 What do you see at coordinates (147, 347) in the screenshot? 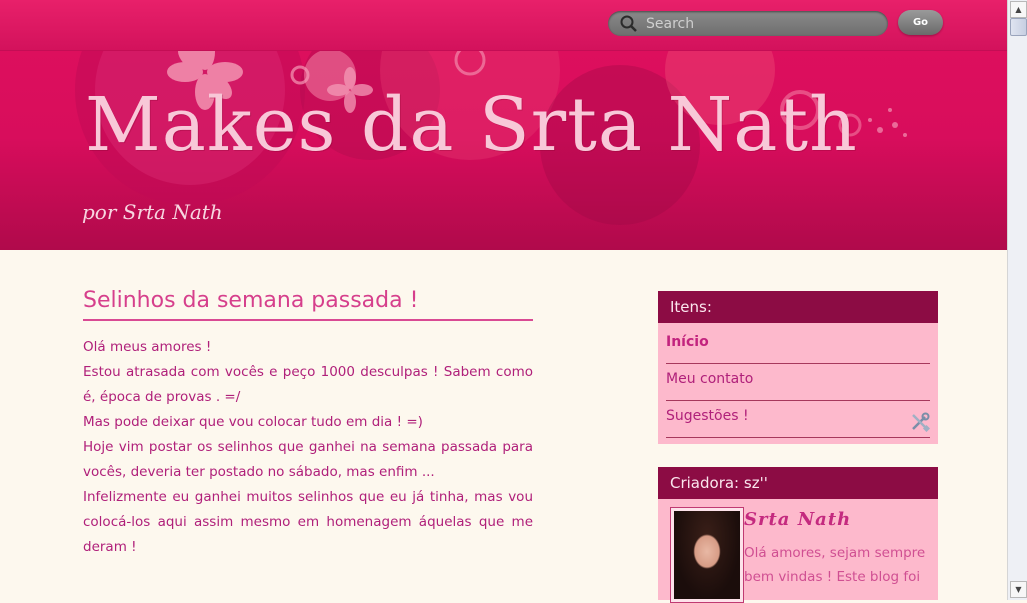
I see `post-paragraph: Olá meus amores !` at bounding box center [147, 347].